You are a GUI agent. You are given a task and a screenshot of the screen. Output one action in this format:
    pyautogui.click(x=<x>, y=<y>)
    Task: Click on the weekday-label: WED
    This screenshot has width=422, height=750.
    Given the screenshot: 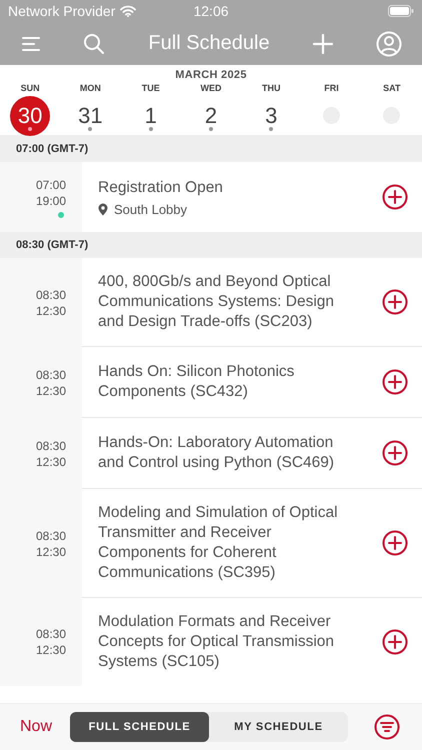 What is the action you would take?
    pyautogui.click(x=211, y=88)
    